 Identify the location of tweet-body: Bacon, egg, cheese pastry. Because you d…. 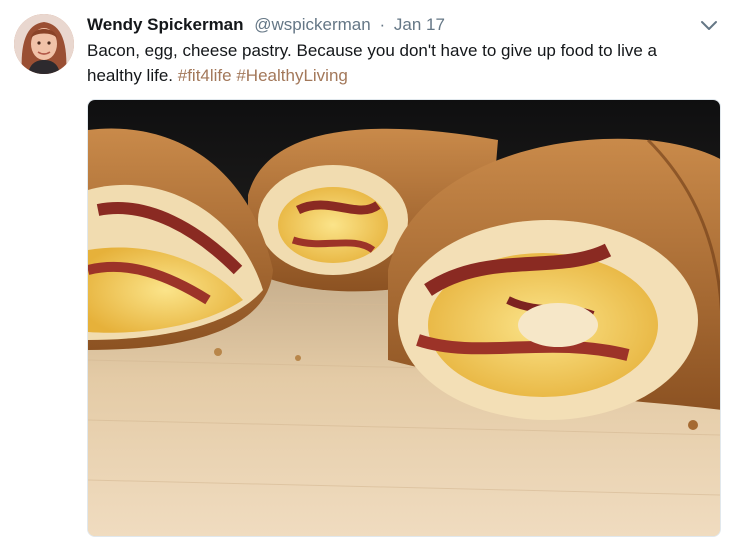
(372, 63).